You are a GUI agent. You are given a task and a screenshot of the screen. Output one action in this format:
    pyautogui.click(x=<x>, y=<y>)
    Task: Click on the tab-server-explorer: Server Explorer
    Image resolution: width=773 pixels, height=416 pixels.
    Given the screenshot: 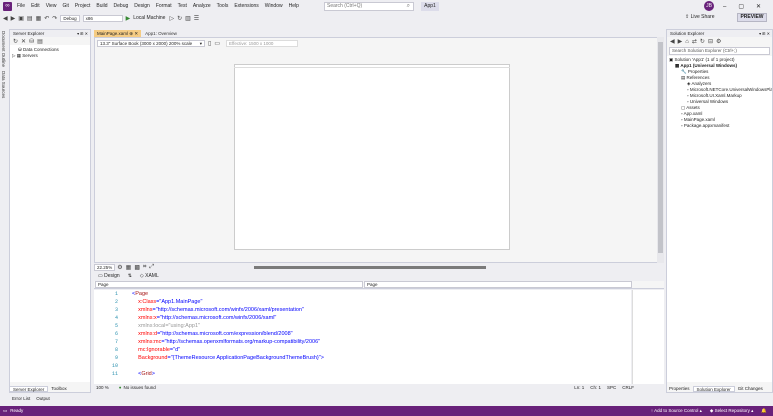 What is the action you would take?
    pyautogui.click(x=29, y=389)
    